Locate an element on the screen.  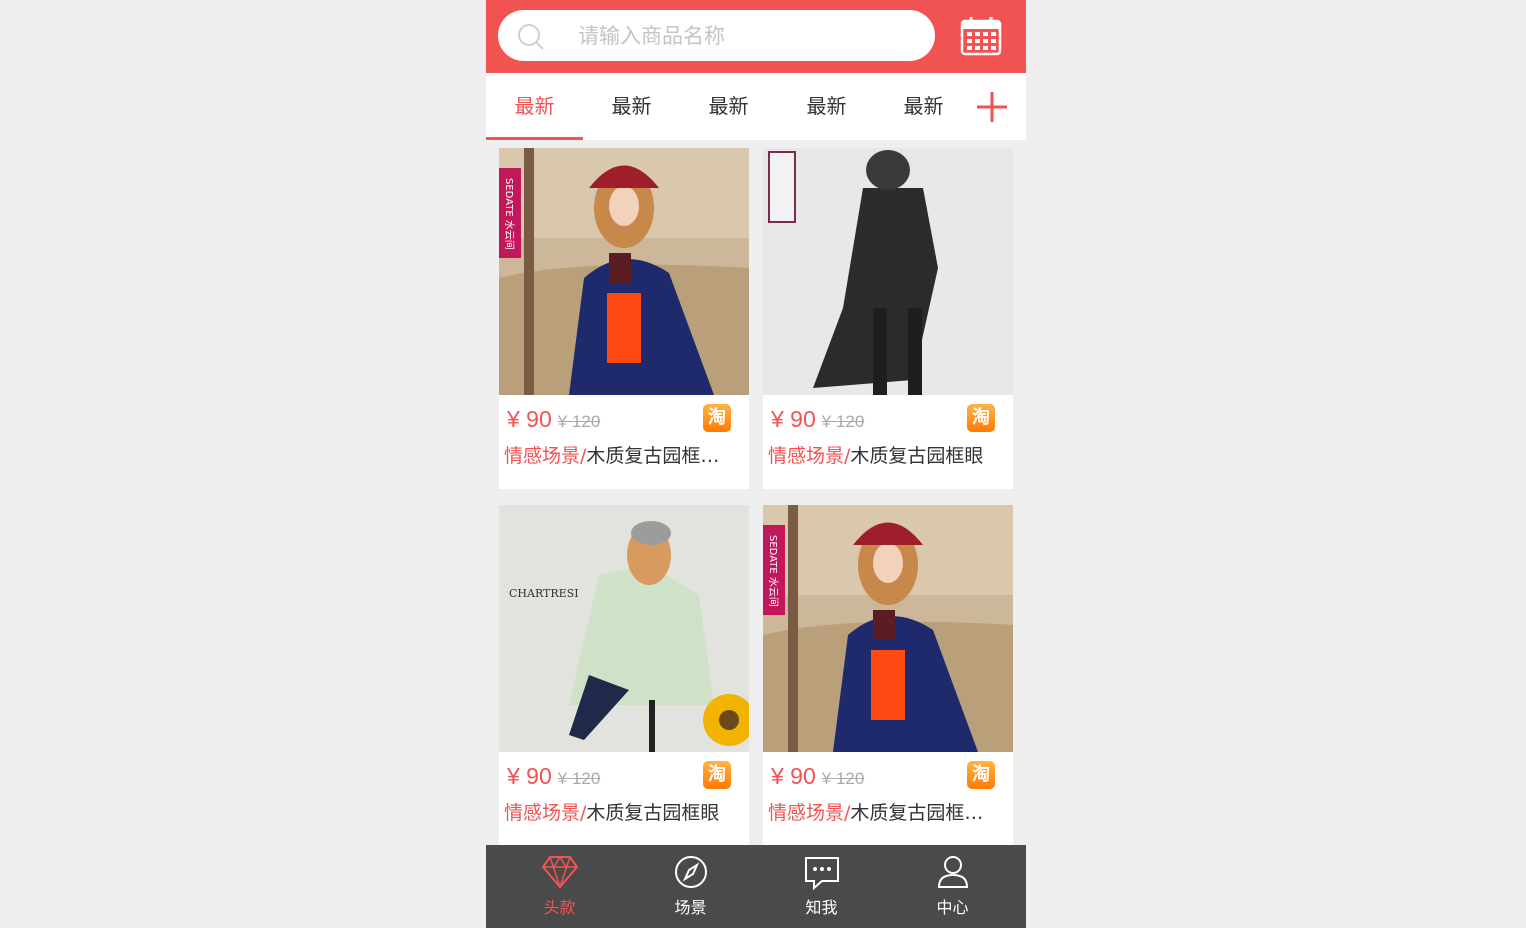
user-icon is located at coordinates (952, 872).